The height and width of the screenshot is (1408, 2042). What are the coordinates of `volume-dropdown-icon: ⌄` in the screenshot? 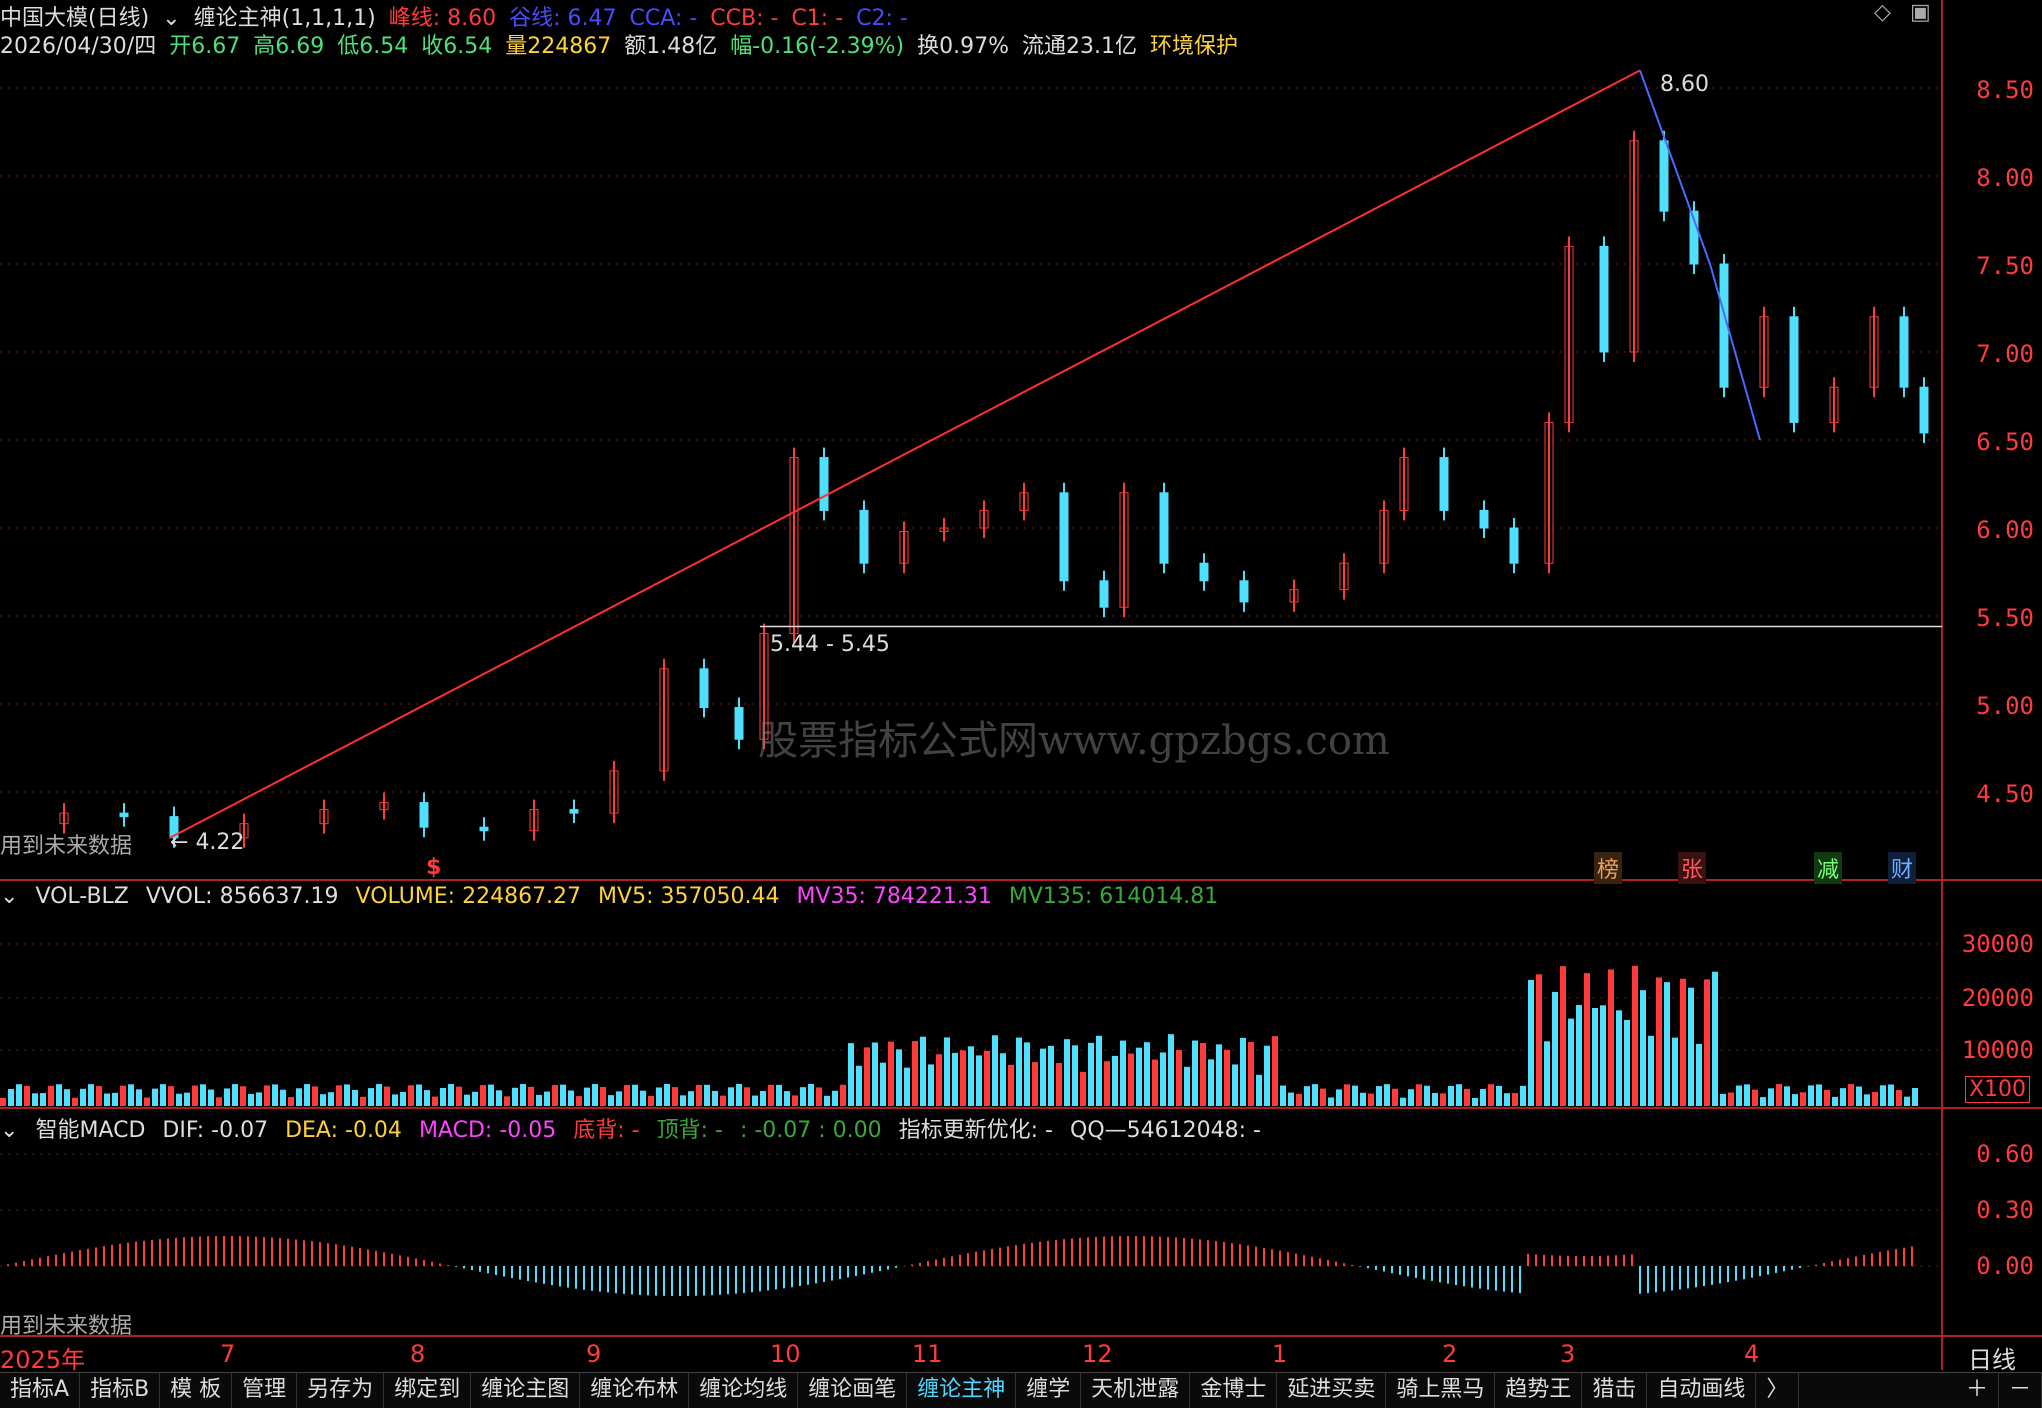 It's located at (9, 896).